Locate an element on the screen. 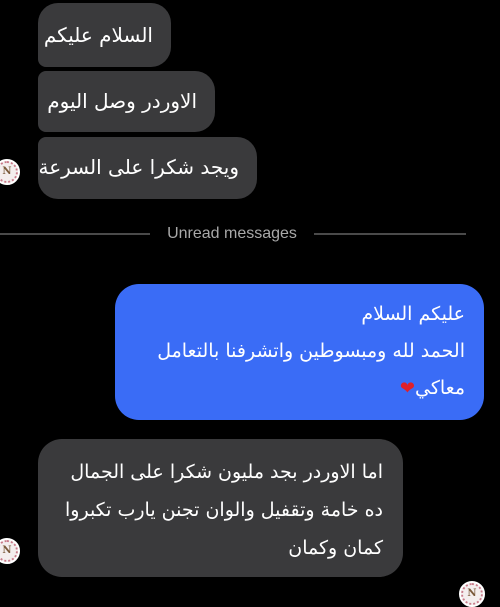 This screenshot has height=607, width=500. incoming-message-bubble: السلام عليكم is located at coordinates (104, 35).